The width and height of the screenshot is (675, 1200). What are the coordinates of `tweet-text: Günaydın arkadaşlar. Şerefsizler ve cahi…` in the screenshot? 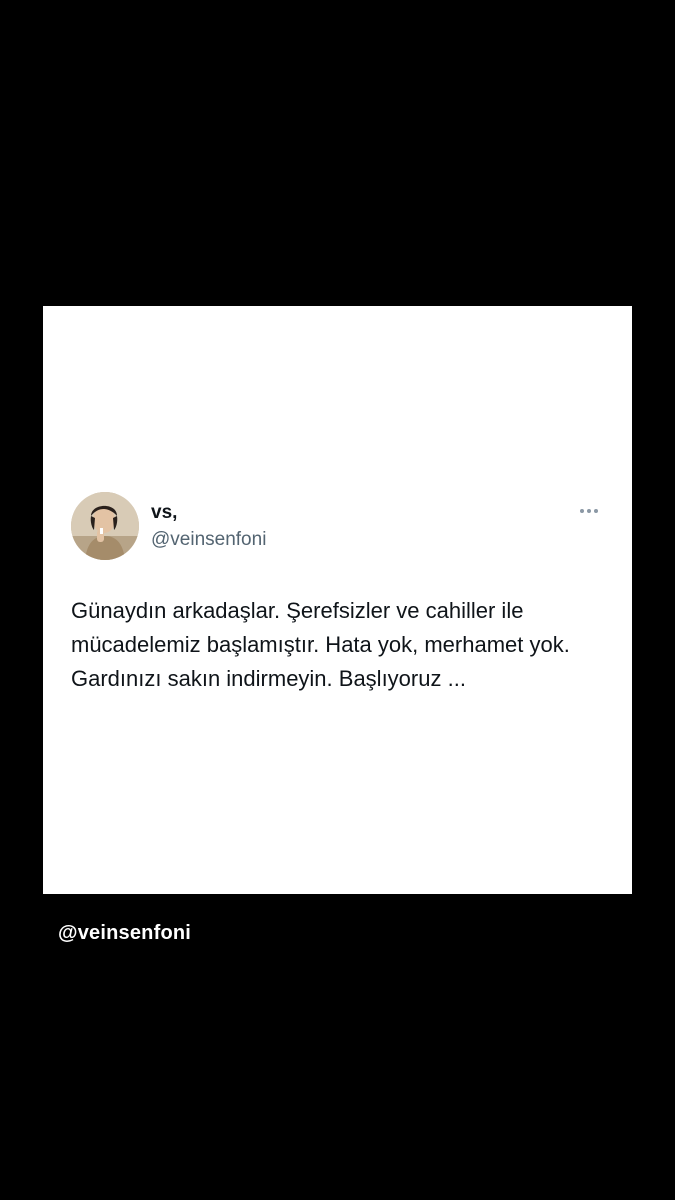 It's located at (320, 644).